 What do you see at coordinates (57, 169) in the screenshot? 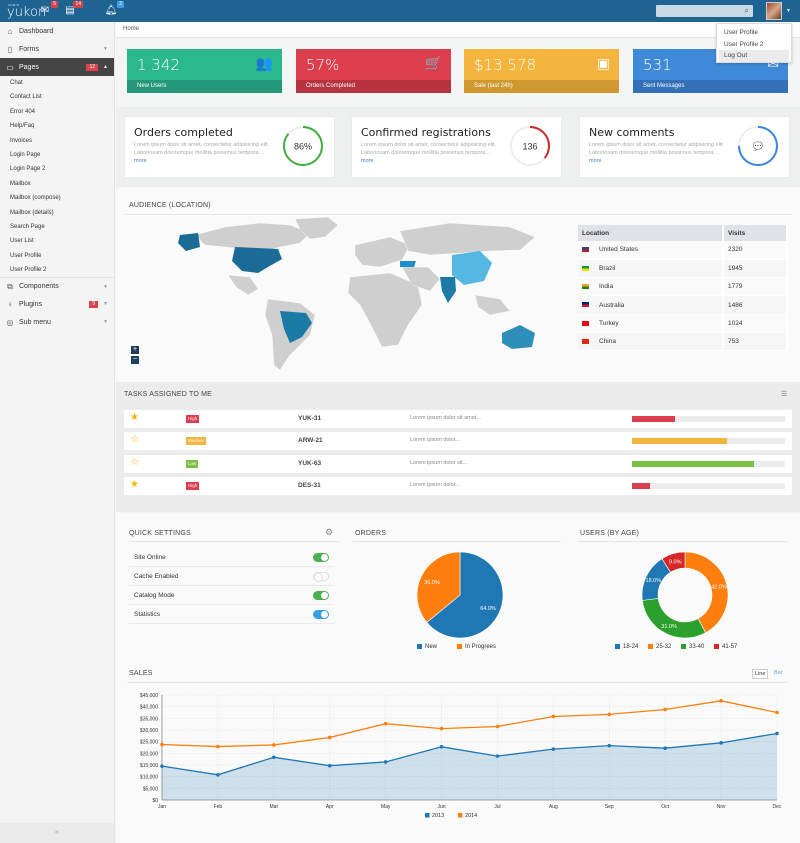
I see `sidebar-subitem: Login Page 2` at bounding box center [57, 169].